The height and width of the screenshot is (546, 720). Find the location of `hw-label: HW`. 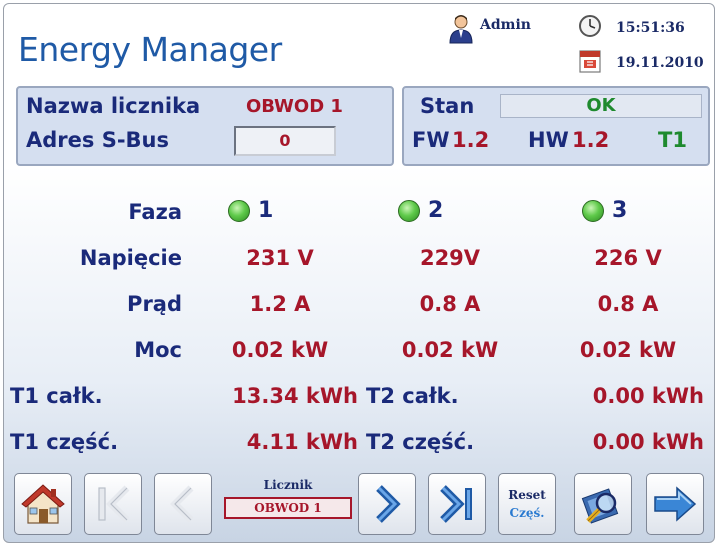

hw-label: HW is located at coordinates (548, 140).